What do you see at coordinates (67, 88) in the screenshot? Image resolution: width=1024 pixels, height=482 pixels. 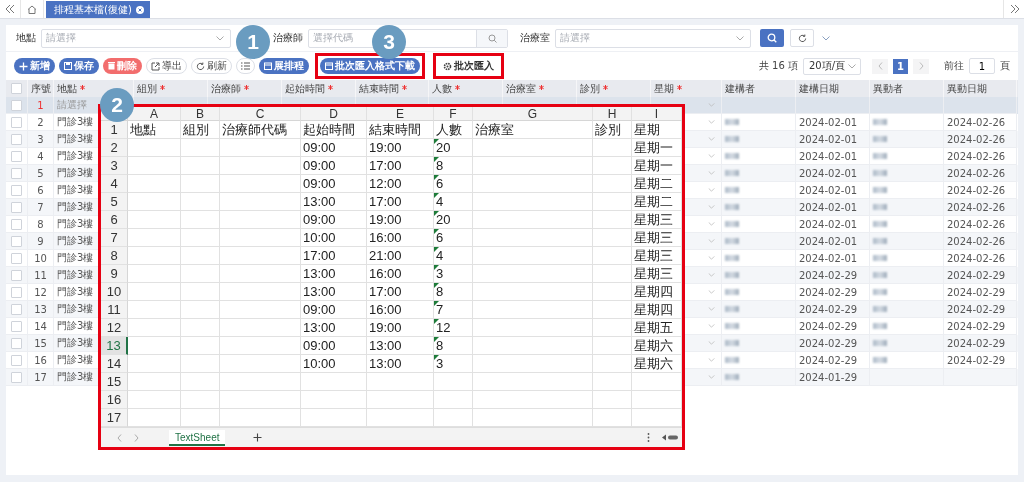 I see `column-header: 地點` at bounding box center [67, 88].